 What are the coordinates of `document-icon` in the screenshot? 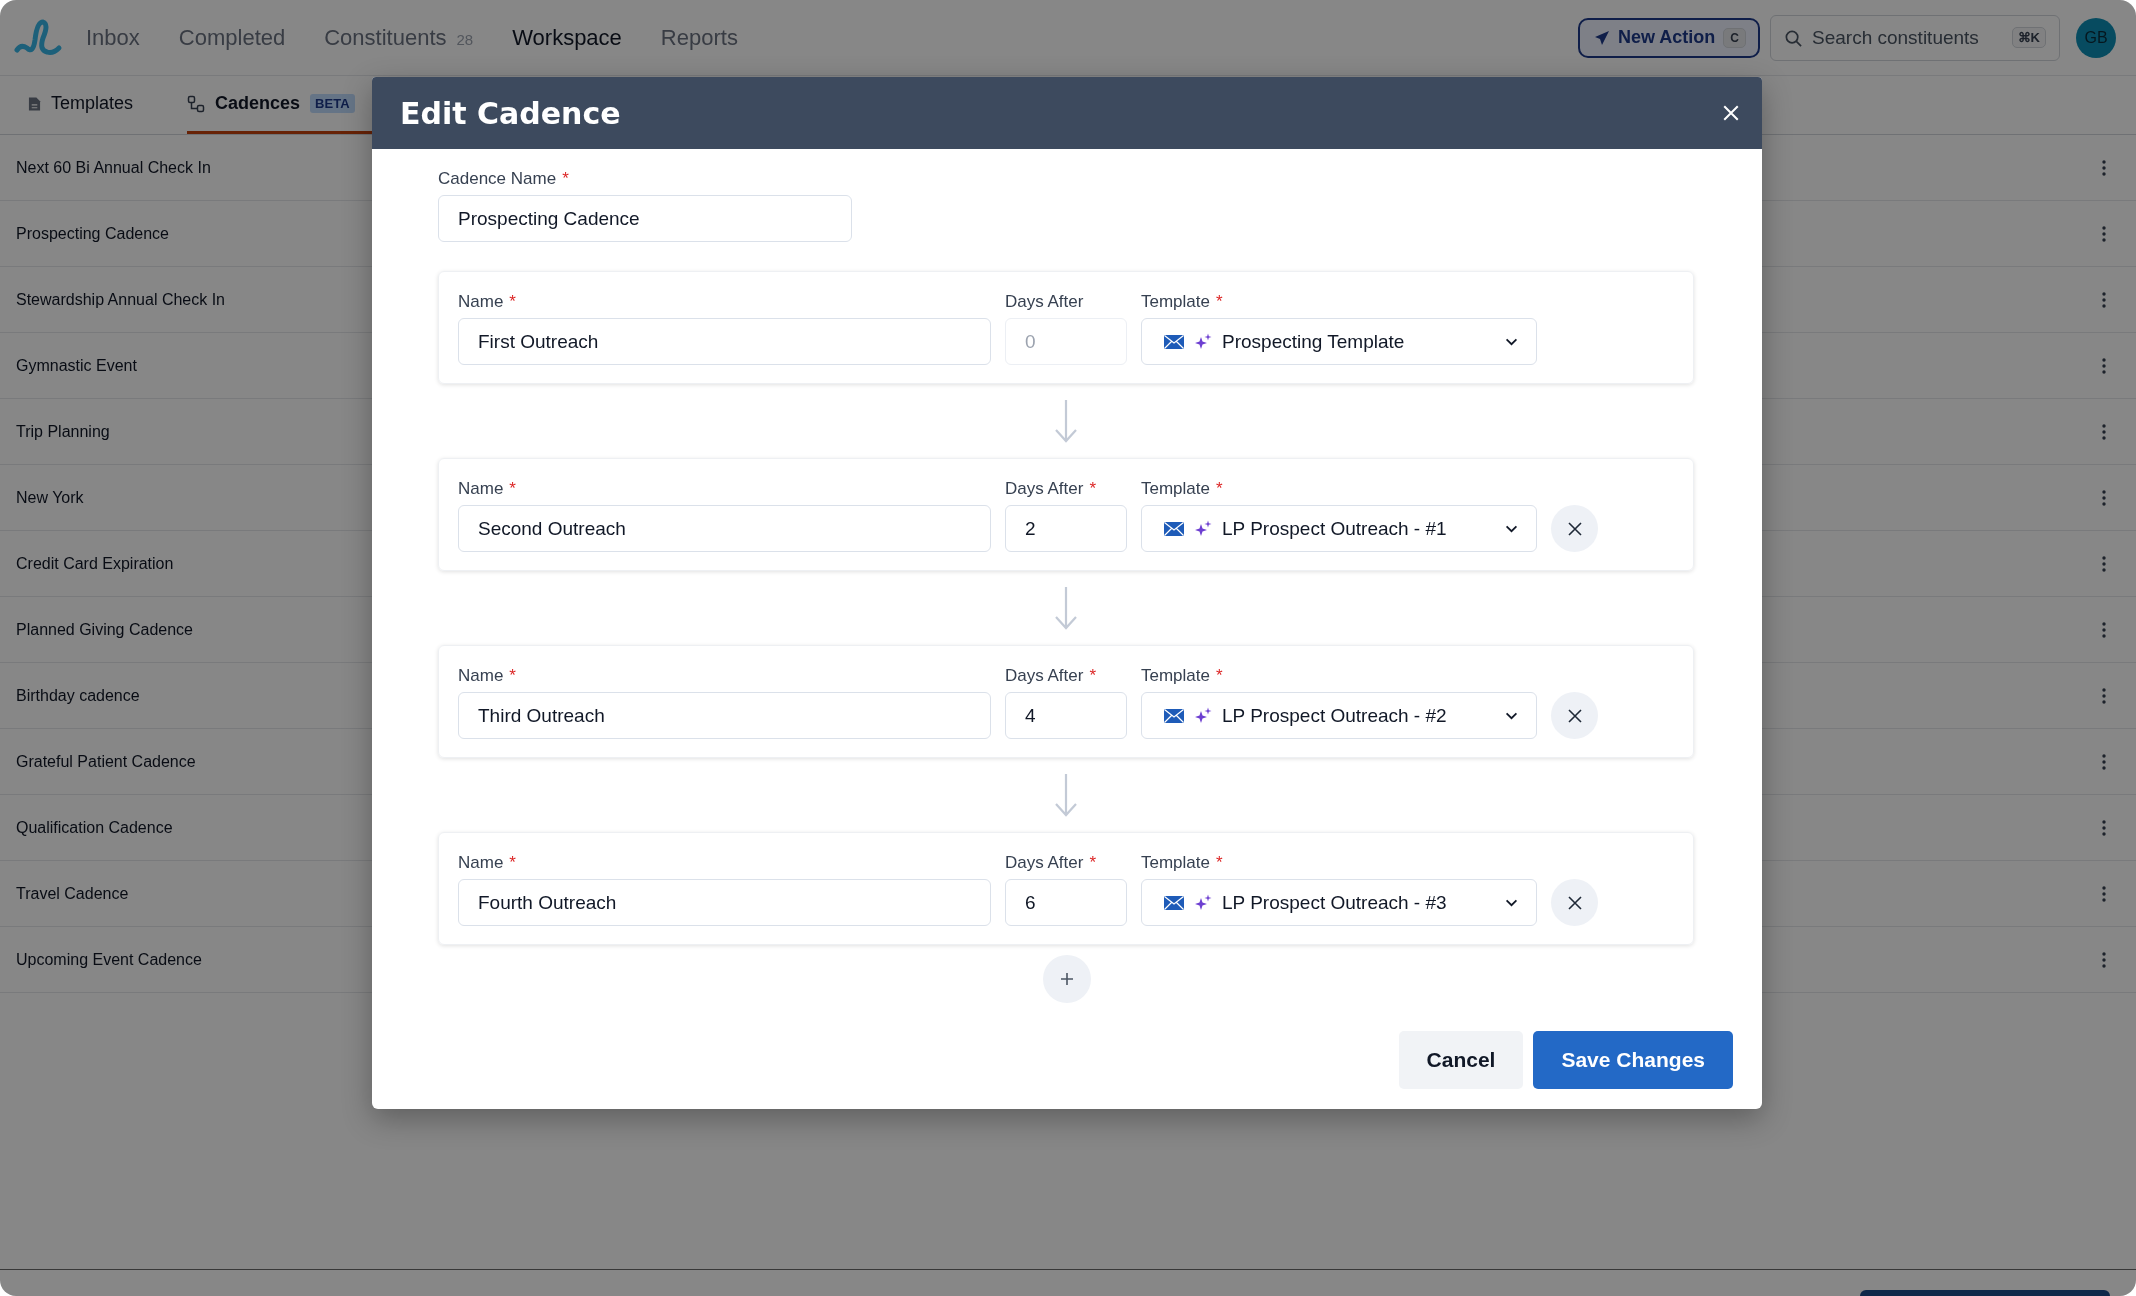 It's located at (34, 103).